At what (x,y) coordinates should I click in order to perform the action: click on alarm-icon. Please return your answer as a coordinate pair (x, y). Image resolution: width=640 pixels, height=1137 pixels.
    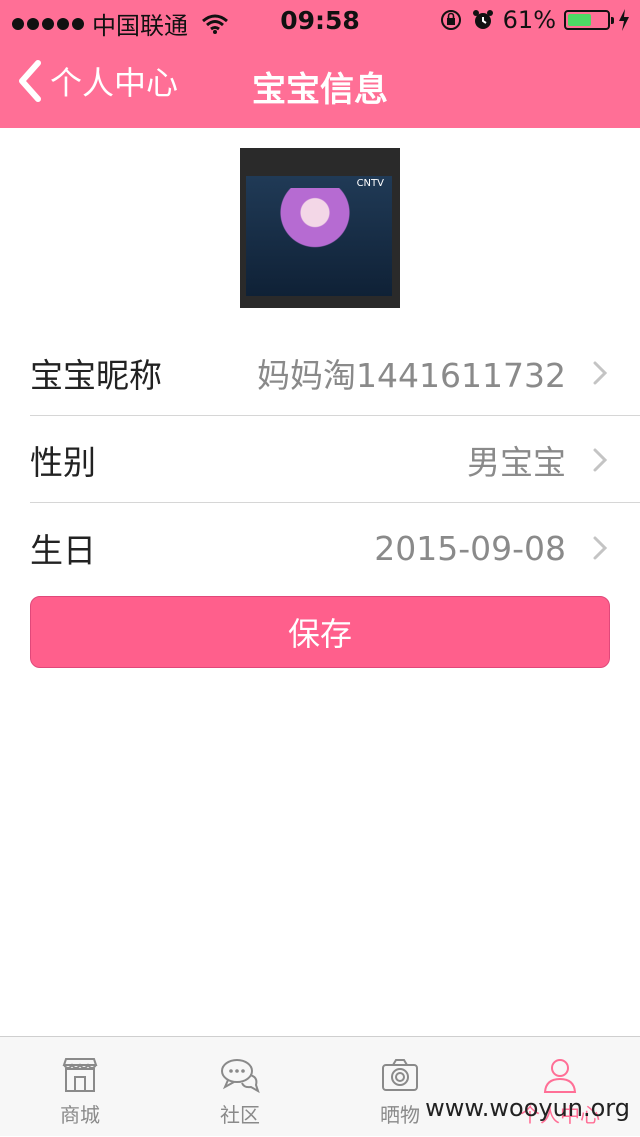
    Looking at the image, I should click on (482, 19).